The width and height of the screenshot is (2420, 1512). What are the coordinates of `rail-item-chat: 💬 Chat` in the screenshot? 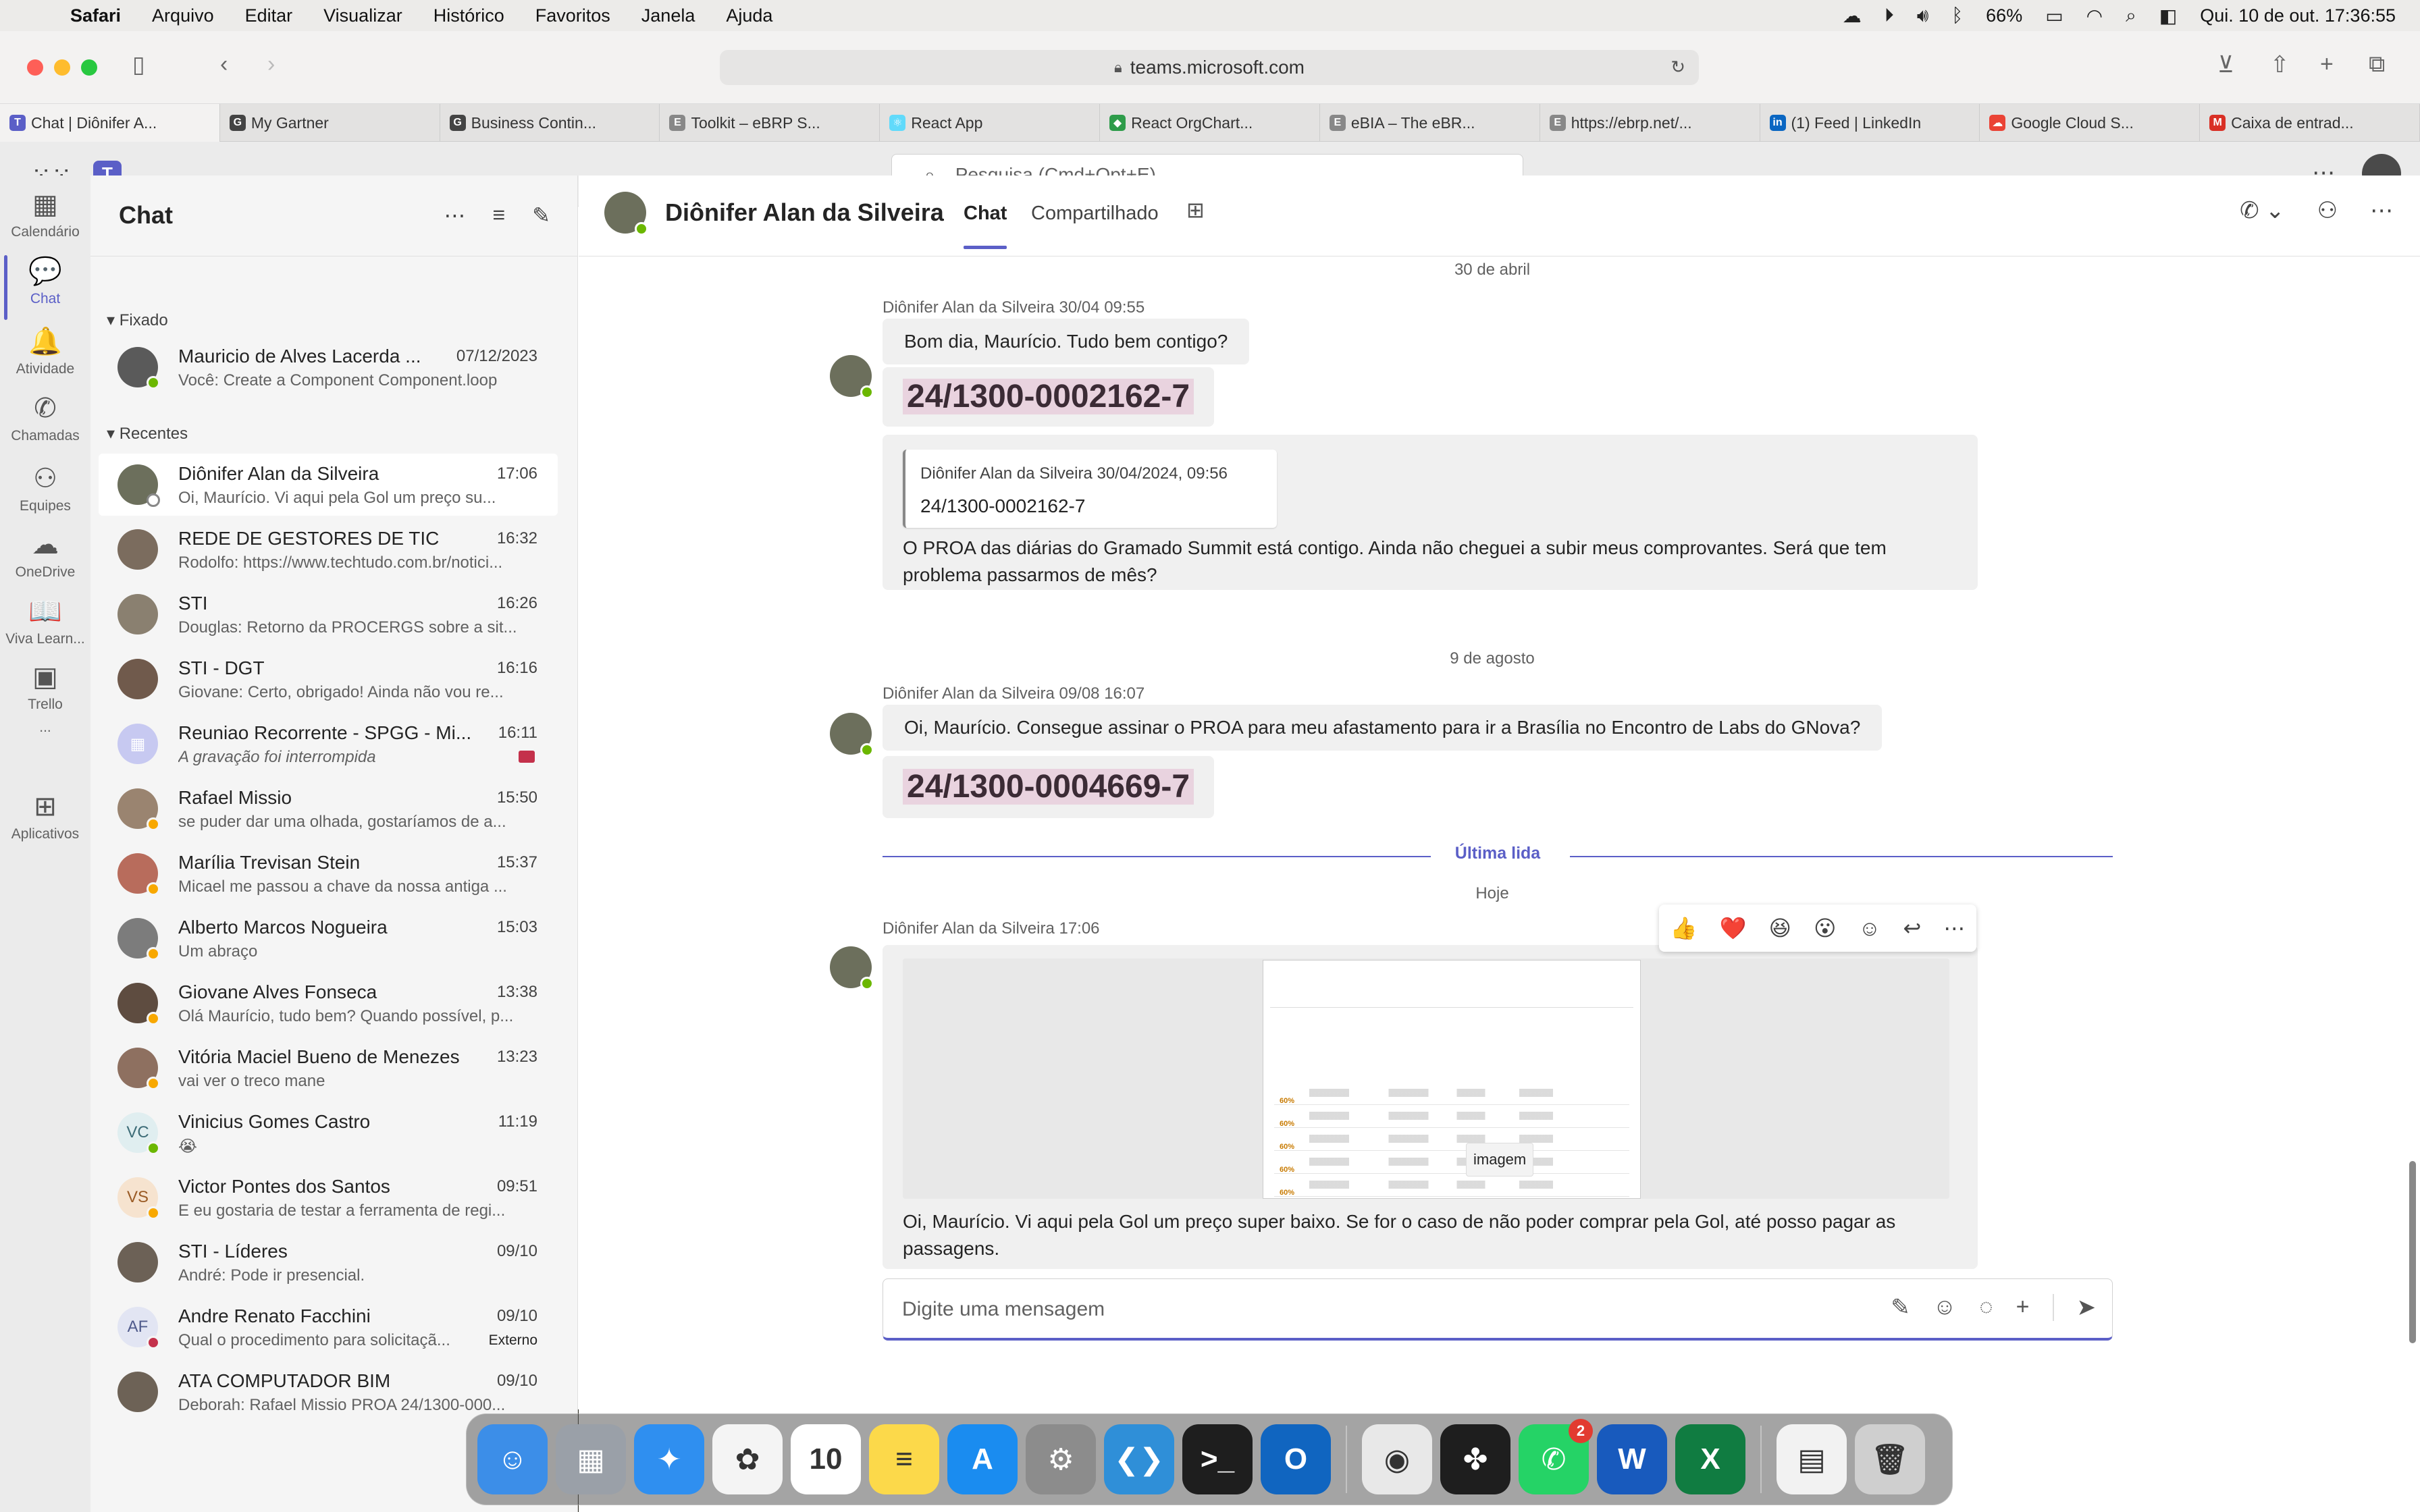 It's located at (45, 287).